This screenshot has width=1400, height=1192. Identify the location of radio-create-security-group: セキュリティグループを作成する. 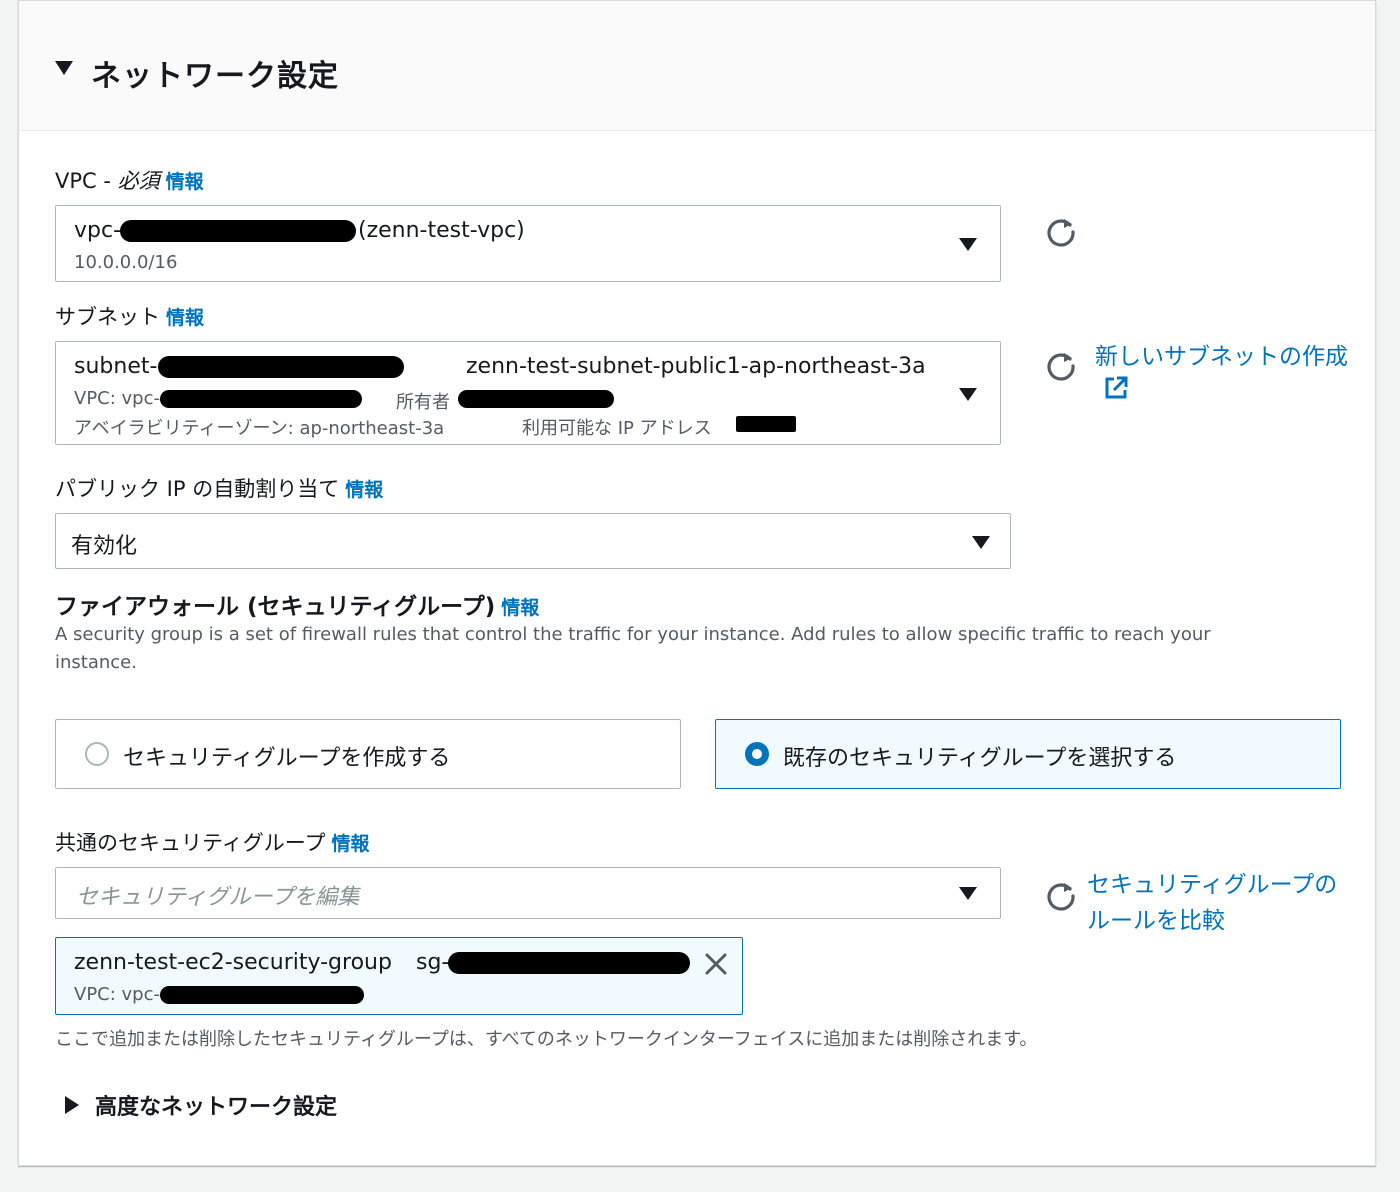
(368, 754).